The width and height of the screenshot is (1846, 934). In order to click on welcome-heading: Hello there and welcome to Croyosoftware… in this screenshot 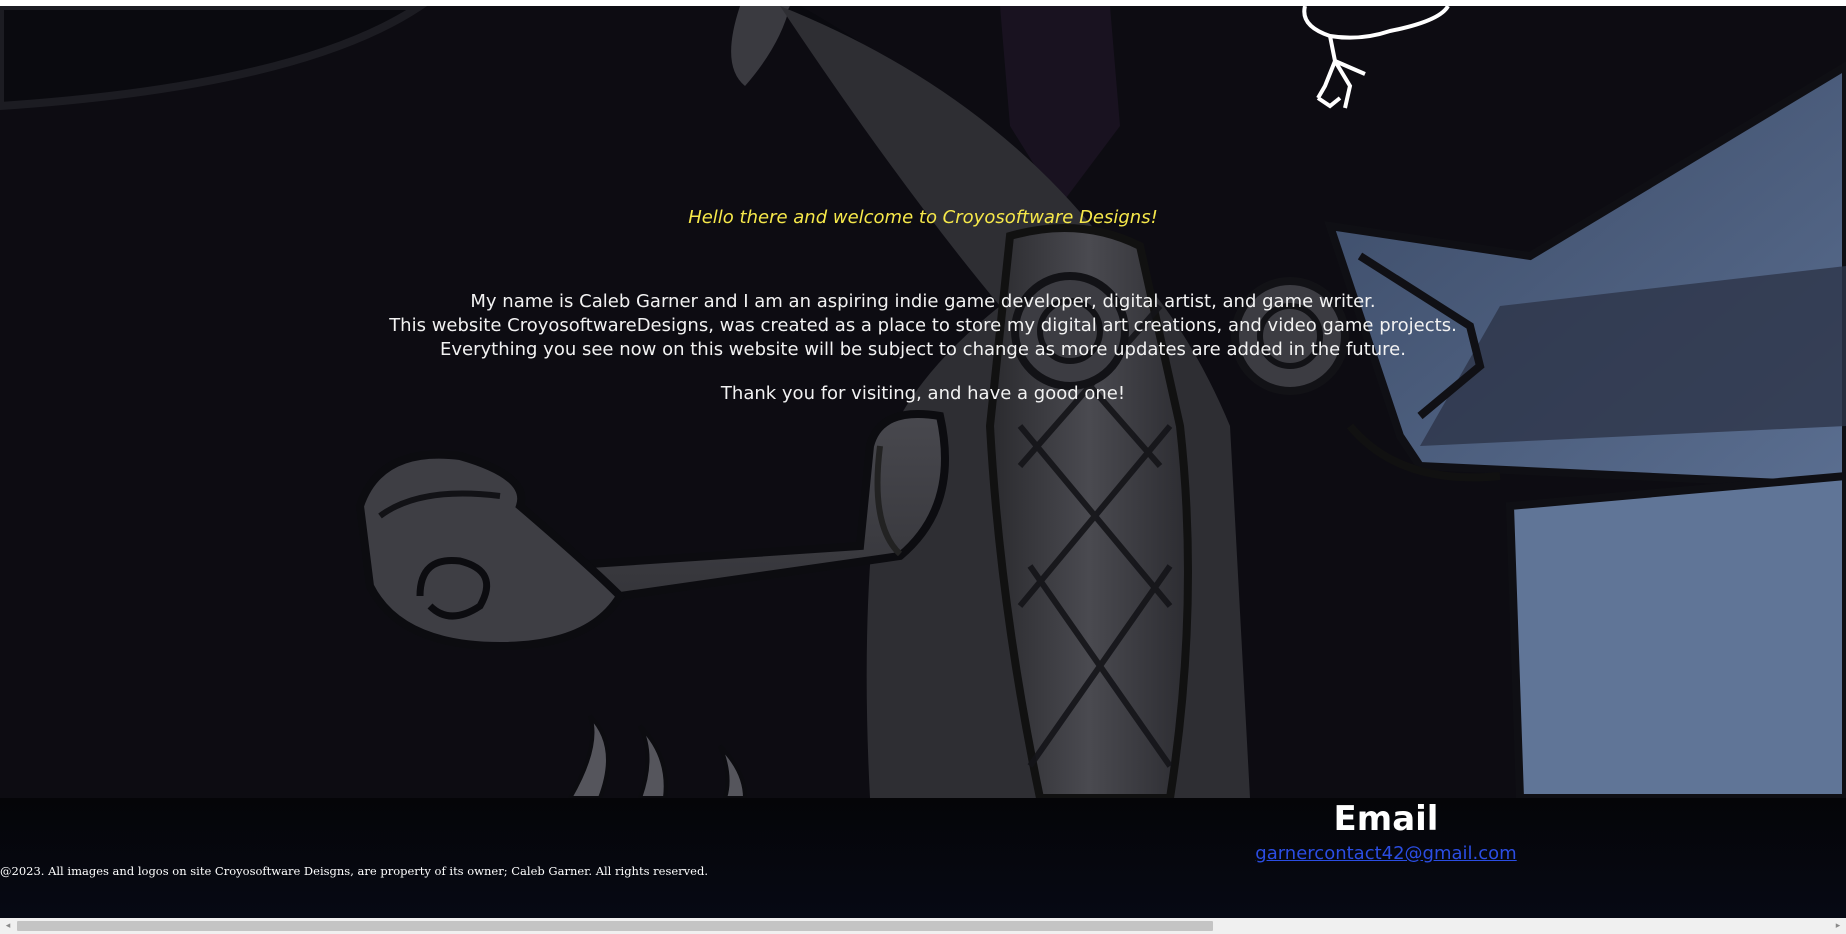, I will do `click(923, 217)`.